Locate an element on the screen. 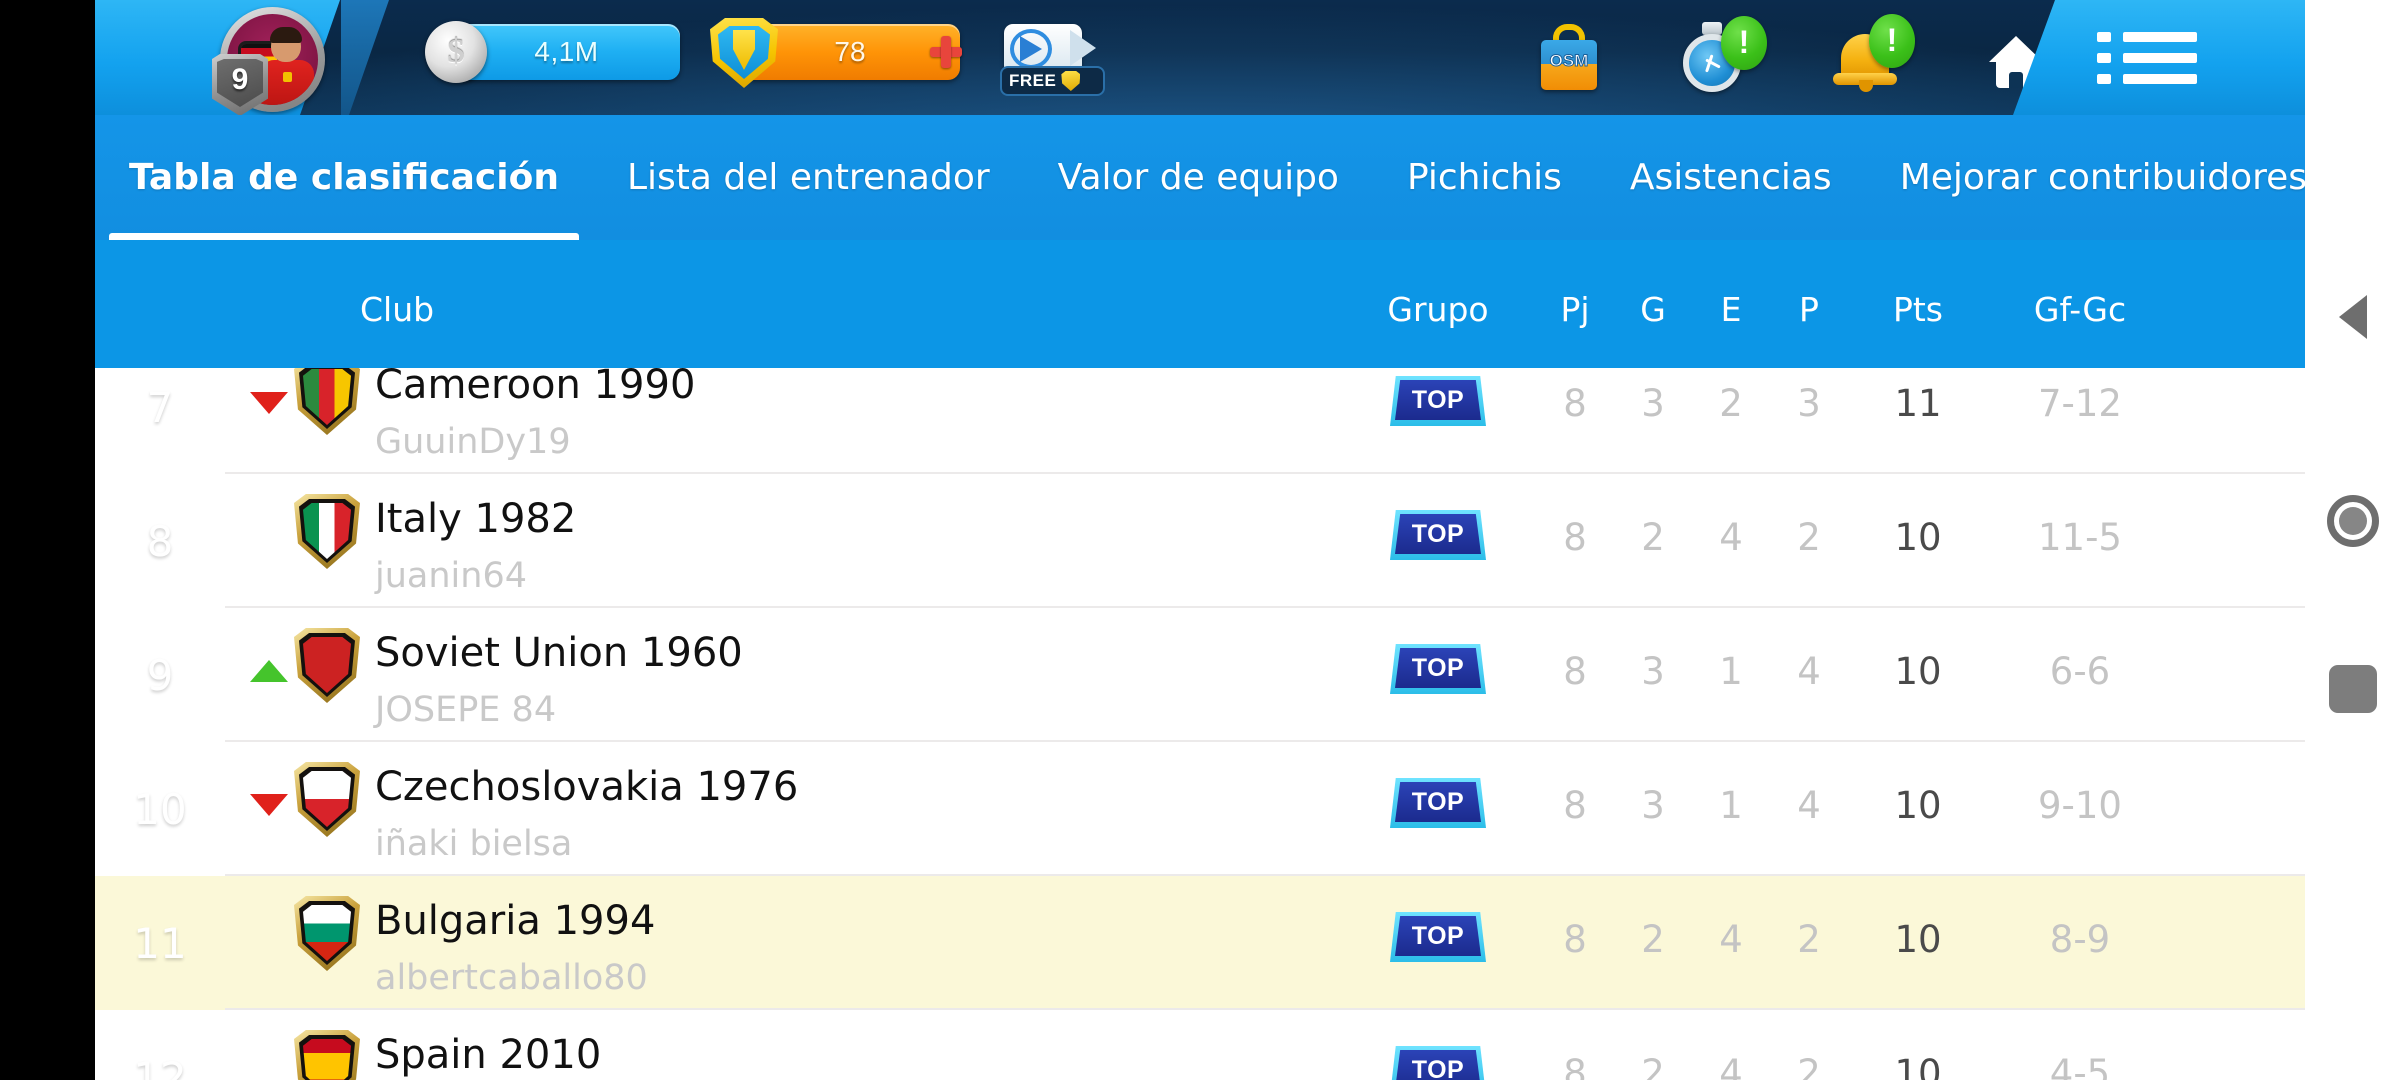 Image resolution: width=2400 pixels, height=1080 pixels. row-pts: 11 is located at coordinates (1918, 403).